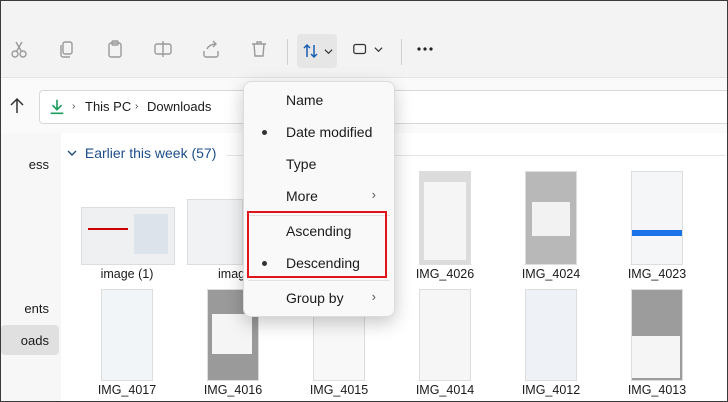  Describe the element at coordinates (305, 100) in the screenshot. I see `menu-item-label: Name` at that location.